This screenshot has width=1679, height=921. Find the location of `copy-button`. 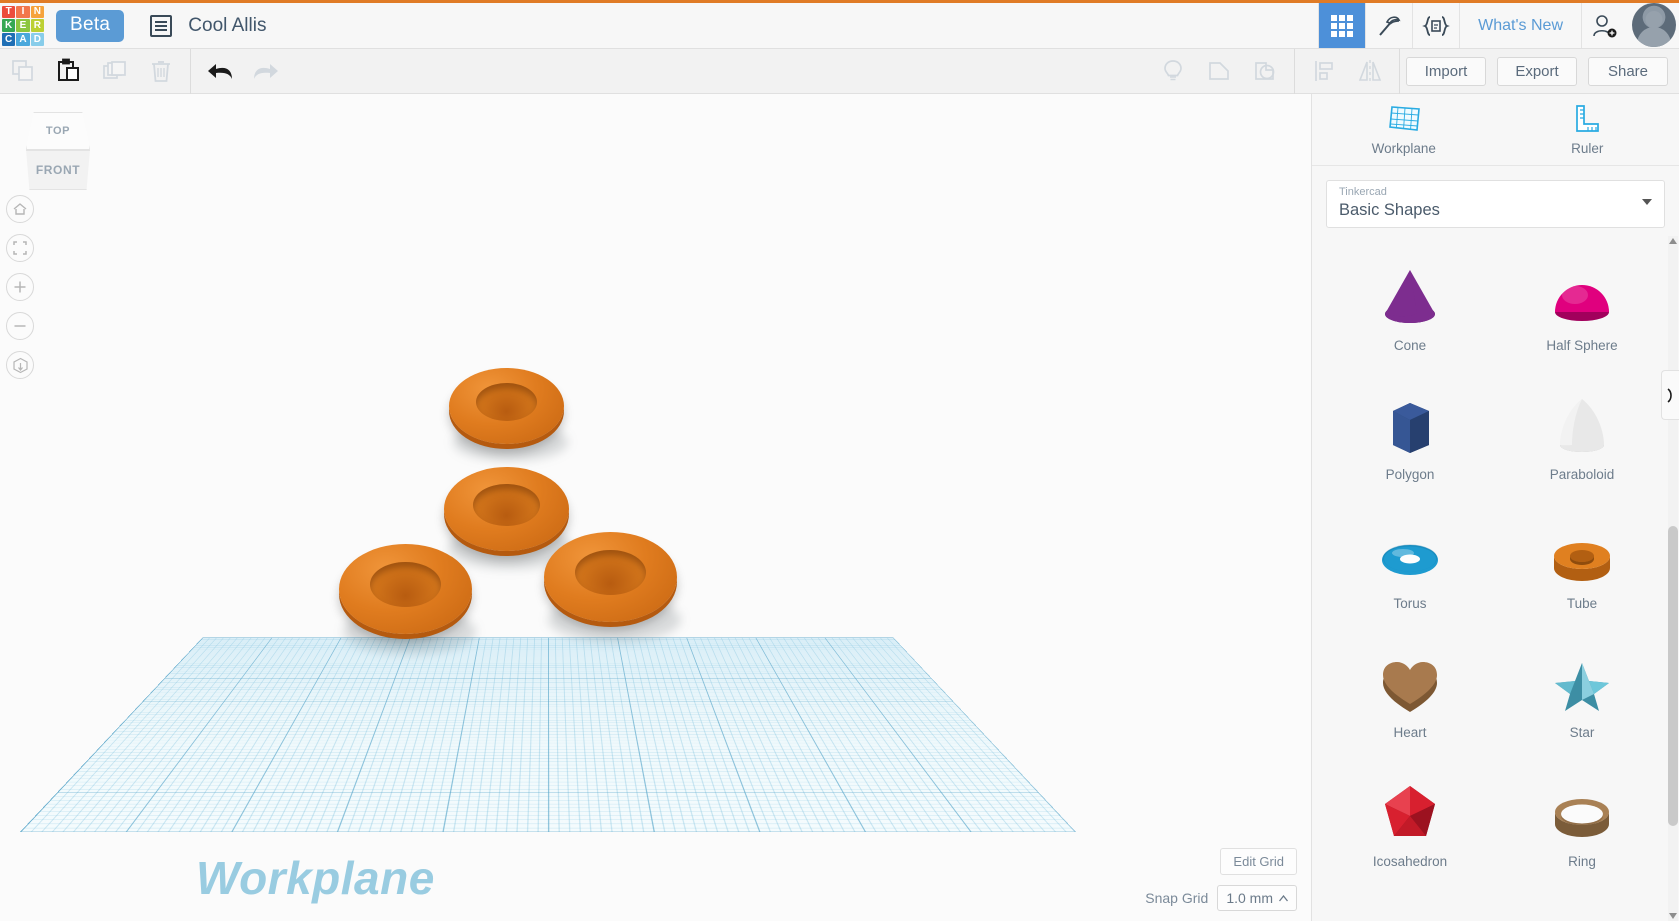

copy-button is located at coordinates (23, 71).